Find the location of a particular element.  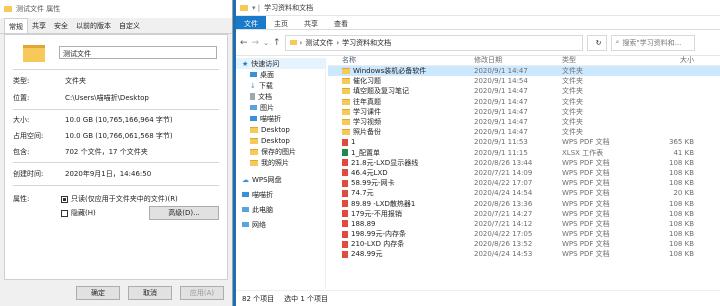

file-name: 催化习题 is located at coordinates (401, 81).